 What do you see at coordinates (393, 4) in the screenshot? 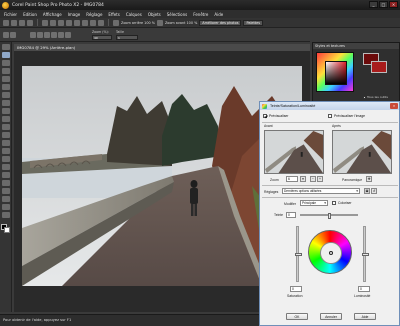
I see `close-button: ×` at bounding box center [393, 4].